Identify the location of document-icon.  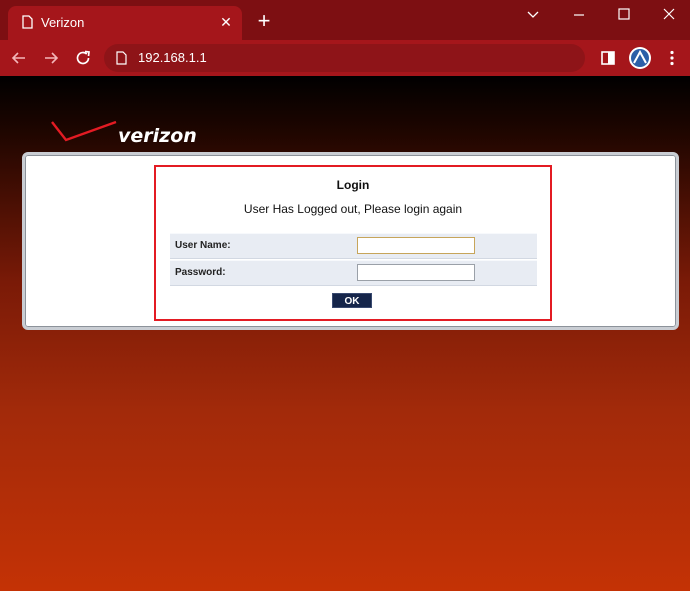
(27, 22).